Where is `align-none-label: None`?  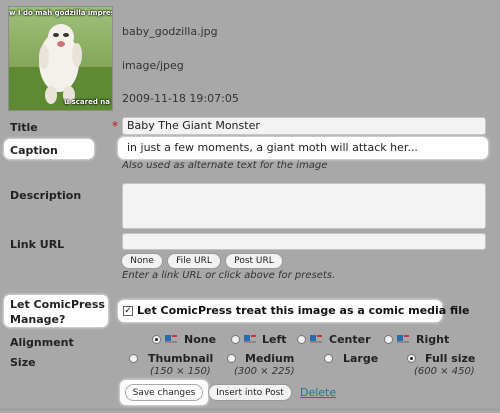
align-none-label: None is located at coordinates (200, 339).